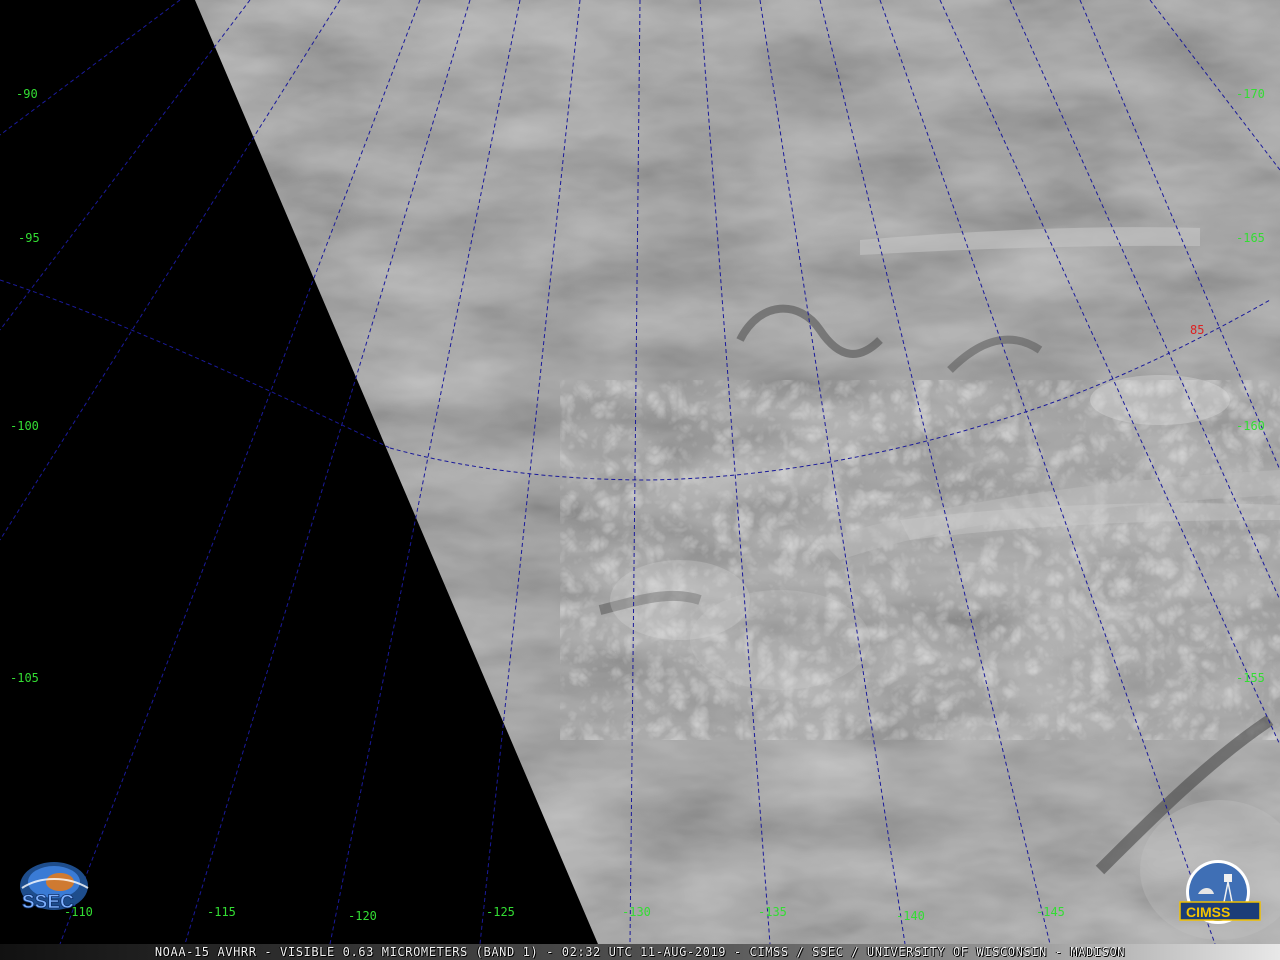 This screenshot has height=960, width=1280. Describe the element at coordinates (29, 238) in the screenshot. I see `lon-label-left: -95` at that location.